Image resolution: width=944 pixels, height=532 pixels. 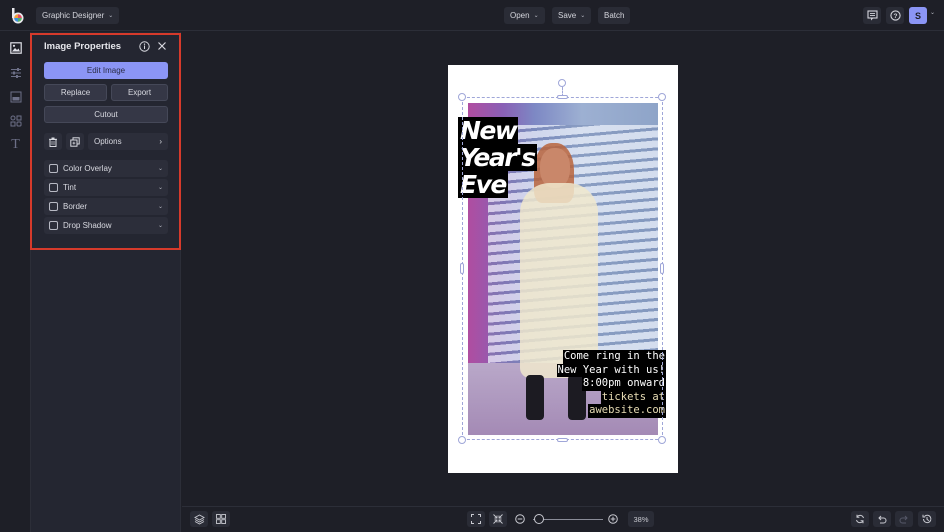 I want to click on batch-label: Batch, so click(x=614, y=15).